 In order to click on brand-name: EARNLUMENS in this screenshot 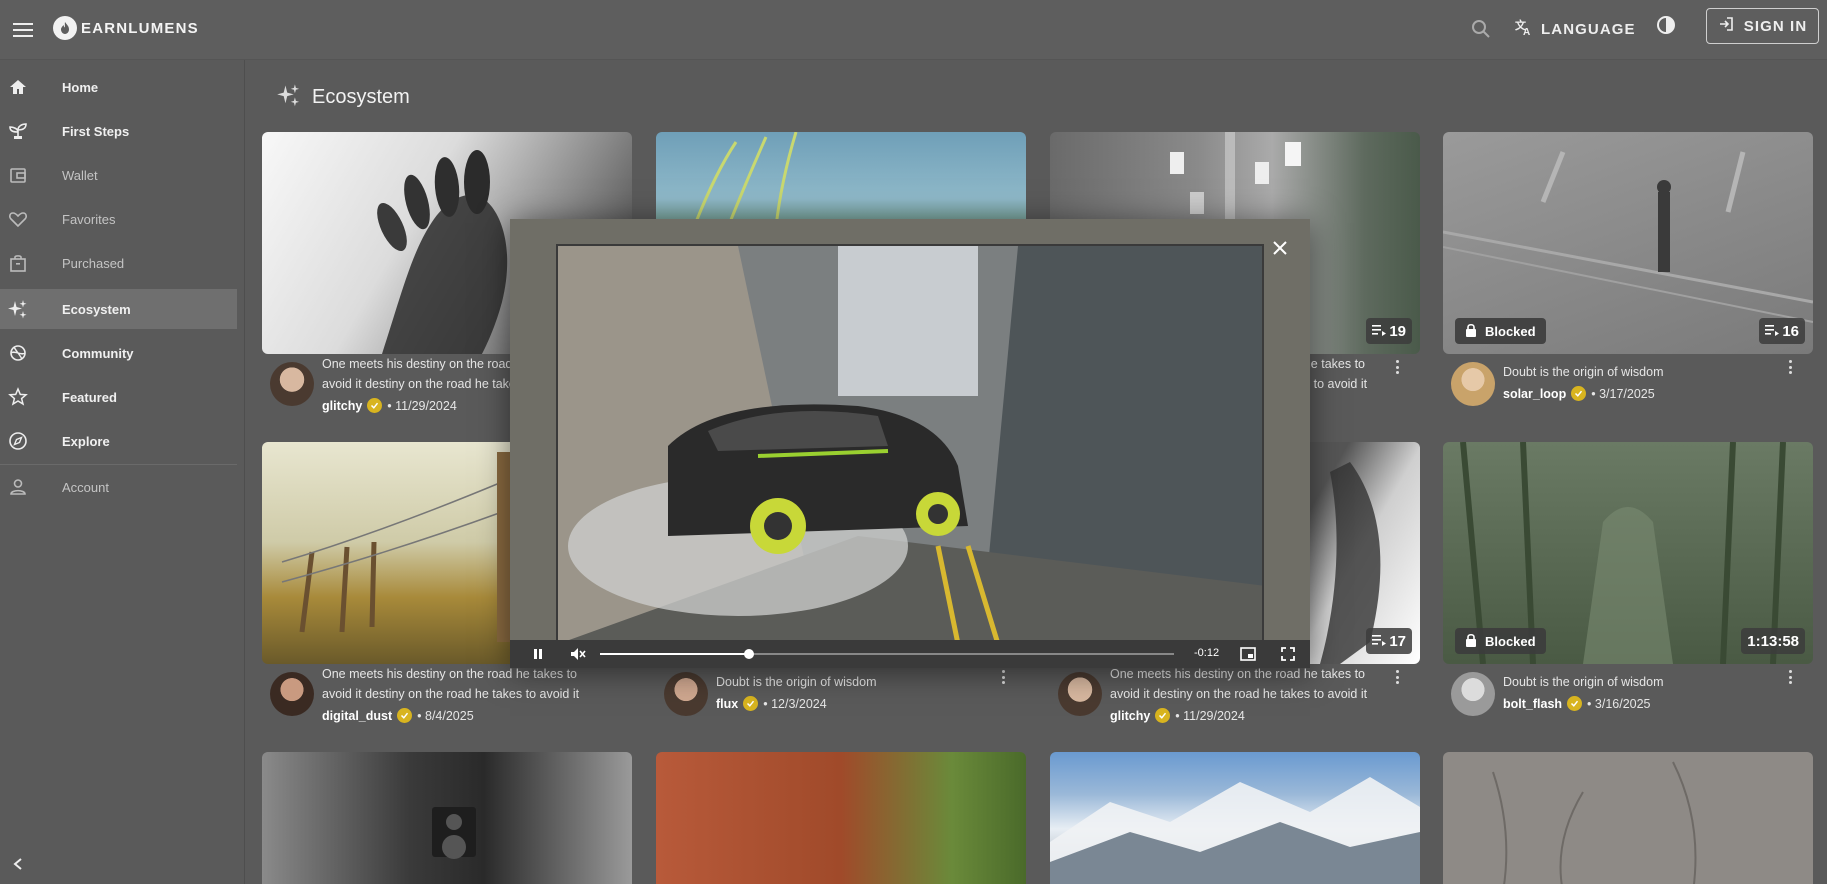, I will do `click(140, 28)`.